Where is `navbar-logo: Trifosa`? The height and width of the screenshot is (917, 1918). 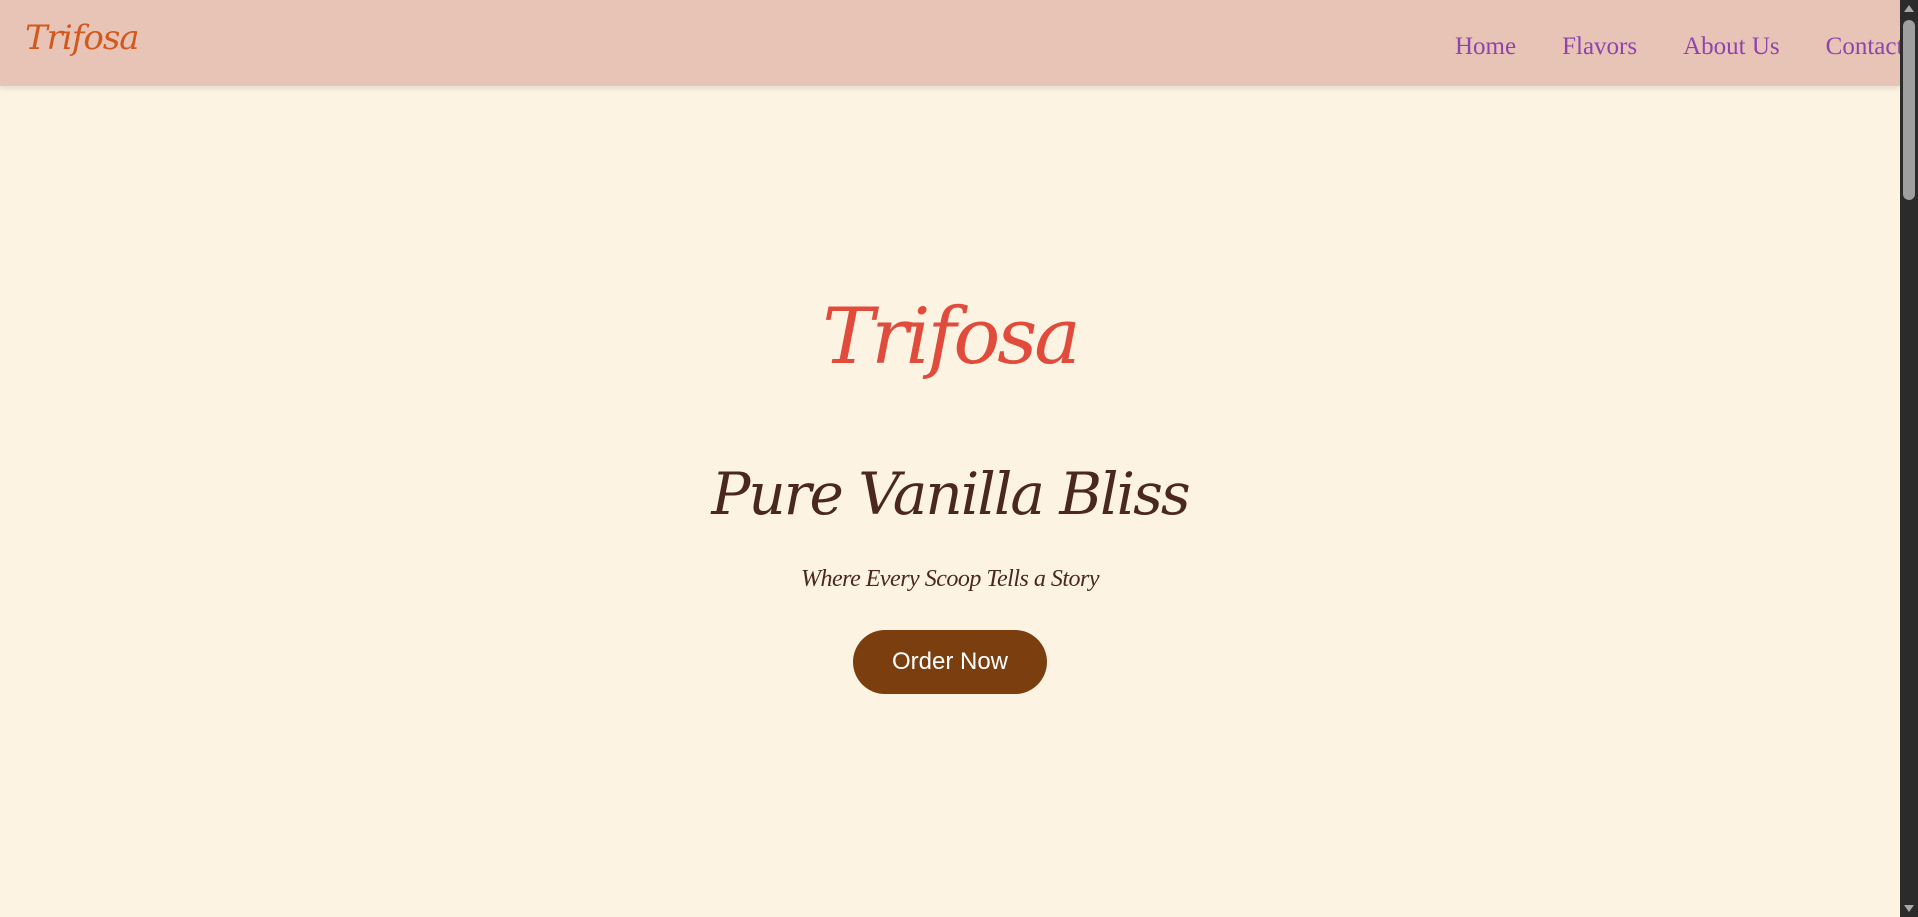 navbar-logo: Trifosa is located at coordinates (82, 38).